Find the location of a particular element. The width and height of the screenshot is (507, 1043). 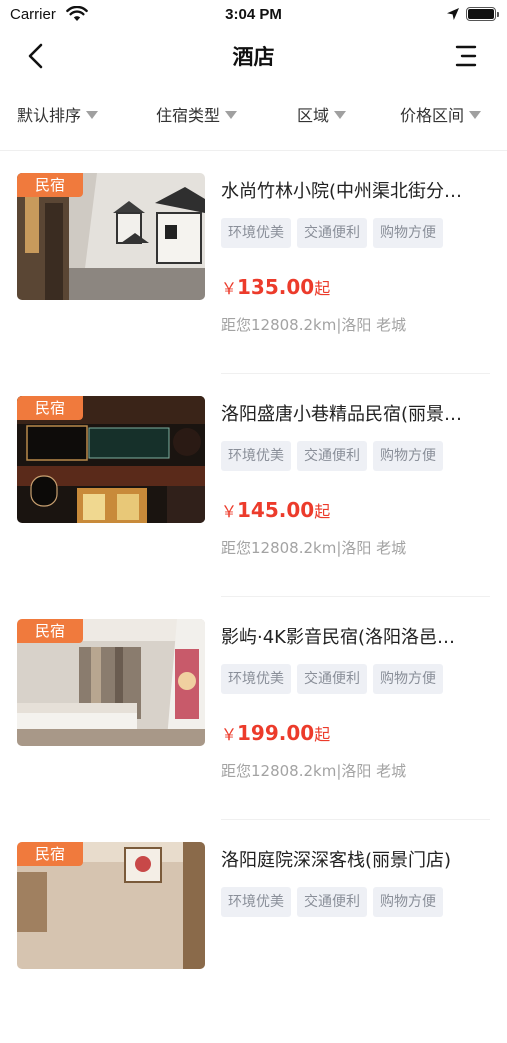

hotel-price: ￥135.00起 is located at coordinates (275, 287).